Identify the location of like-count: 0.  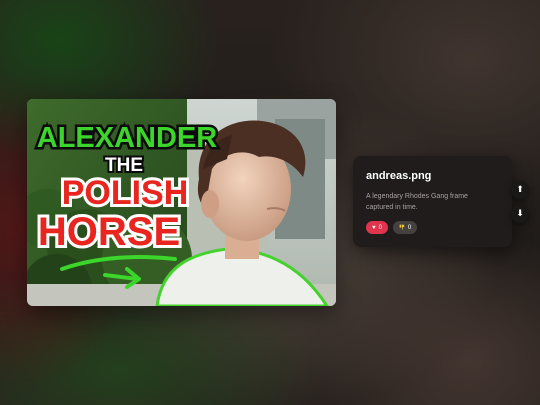
(380, 227).